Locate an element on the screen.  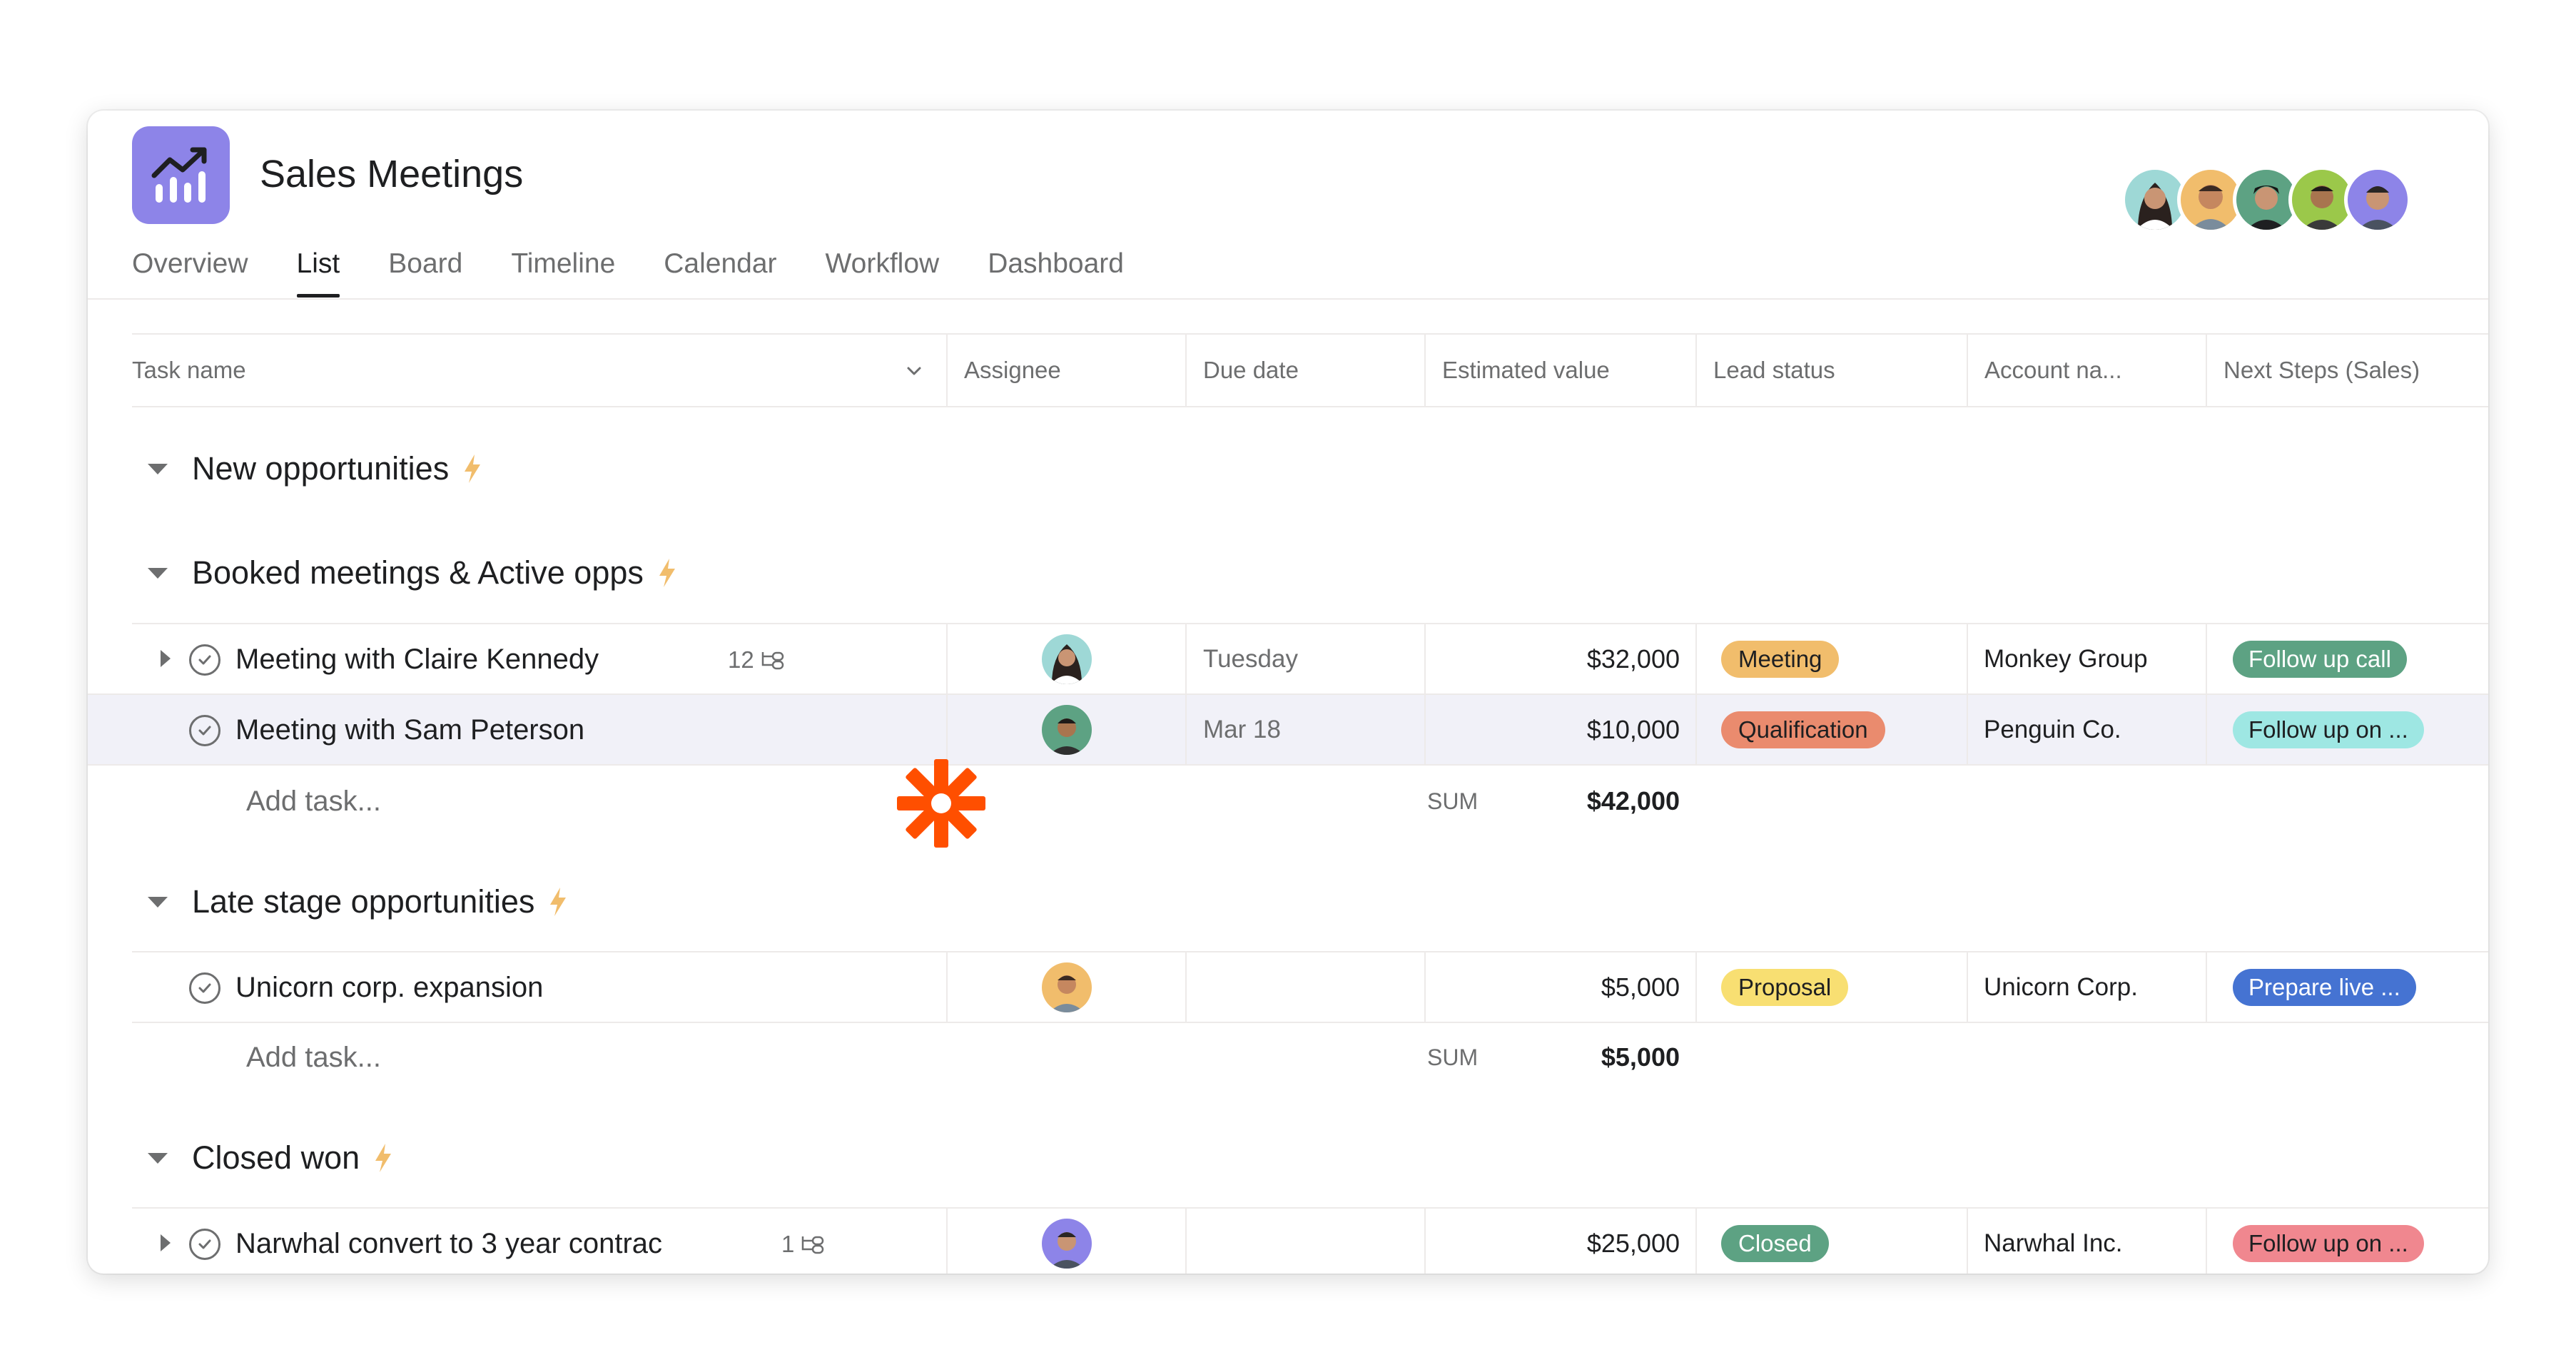
header-divider is located at coordinates (1288, 299).